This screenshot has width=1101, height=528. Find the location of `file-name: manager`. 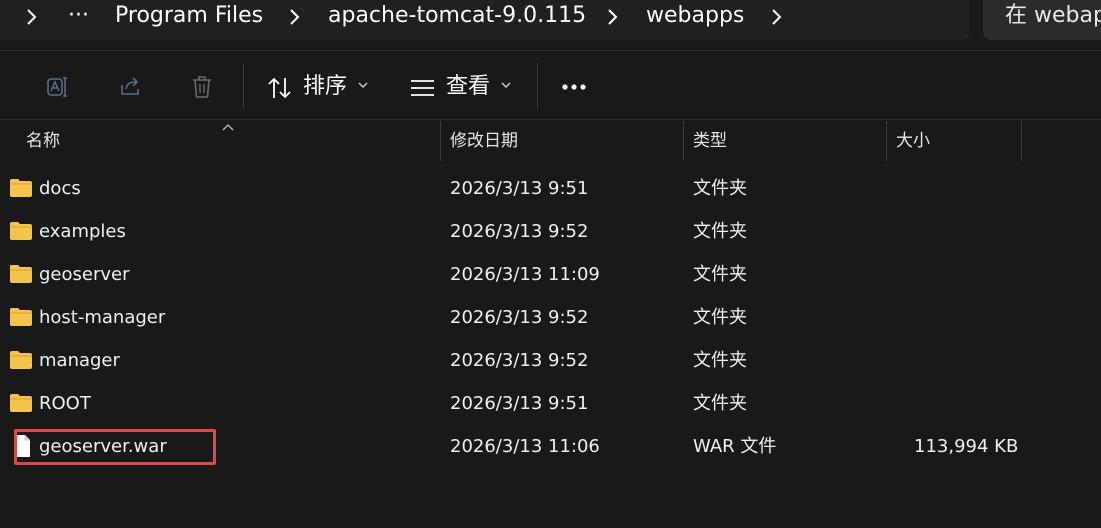

file-name: manager is located at coordinates (79, 360).